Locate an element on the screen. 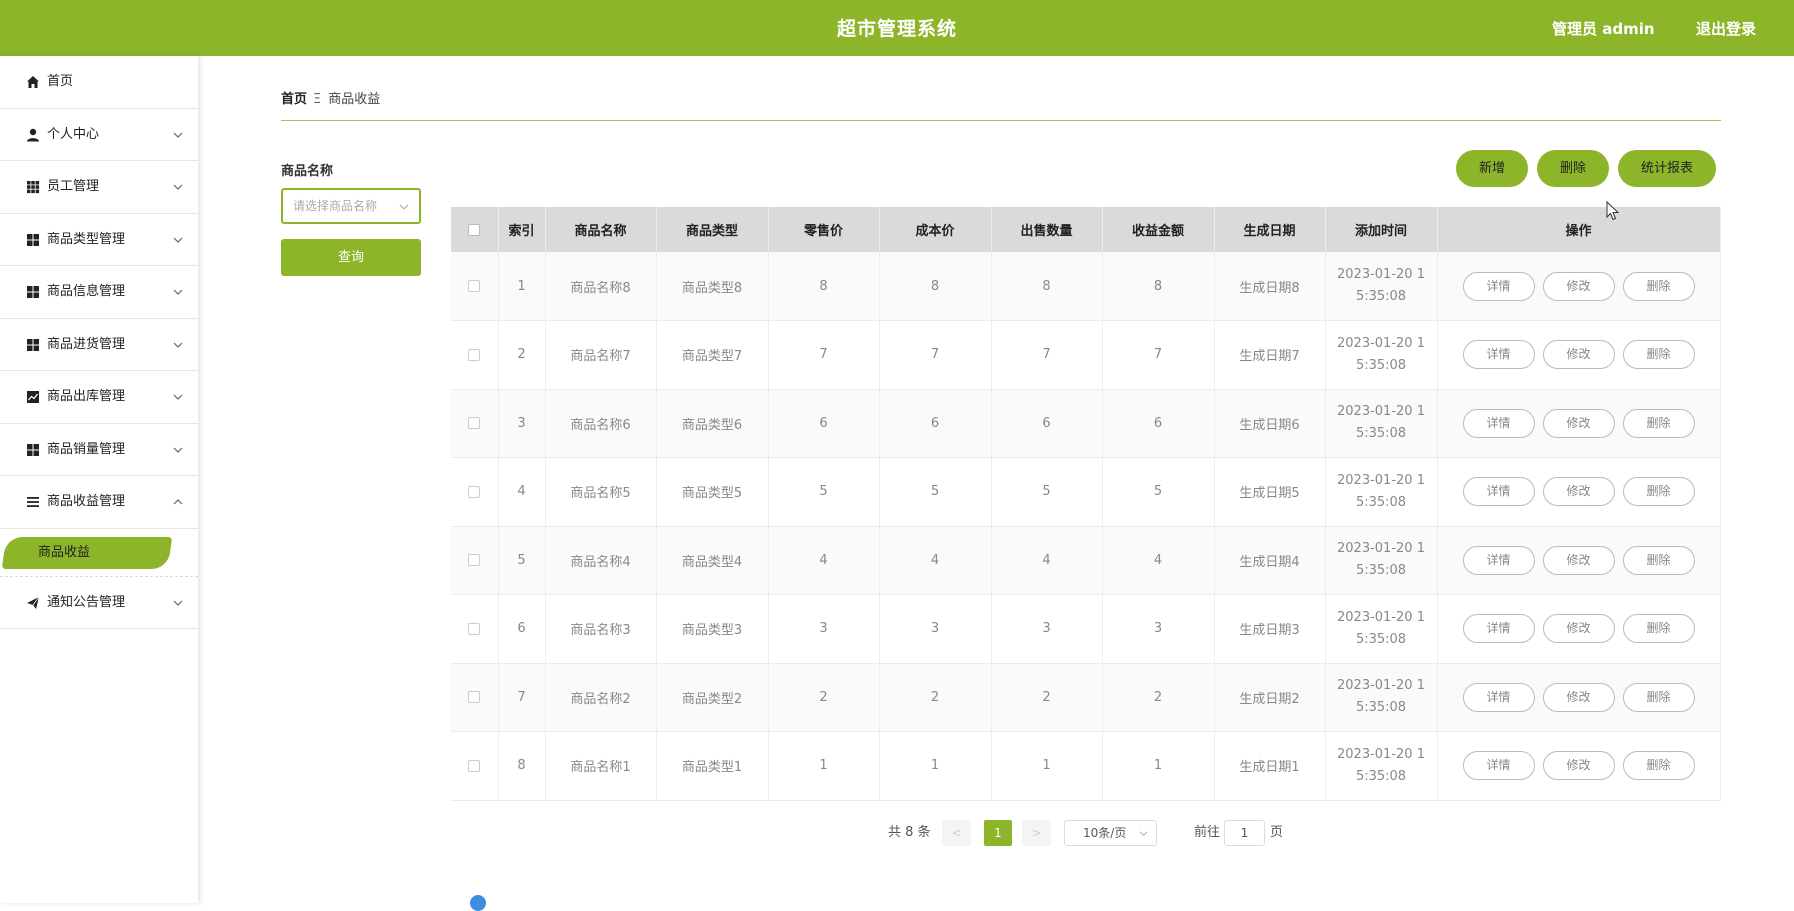 Image resolution: width=1794 pixels, height=911 pixels. sidebar-item-product-type: 商品类型管理 is located at coordinates (99, 240).